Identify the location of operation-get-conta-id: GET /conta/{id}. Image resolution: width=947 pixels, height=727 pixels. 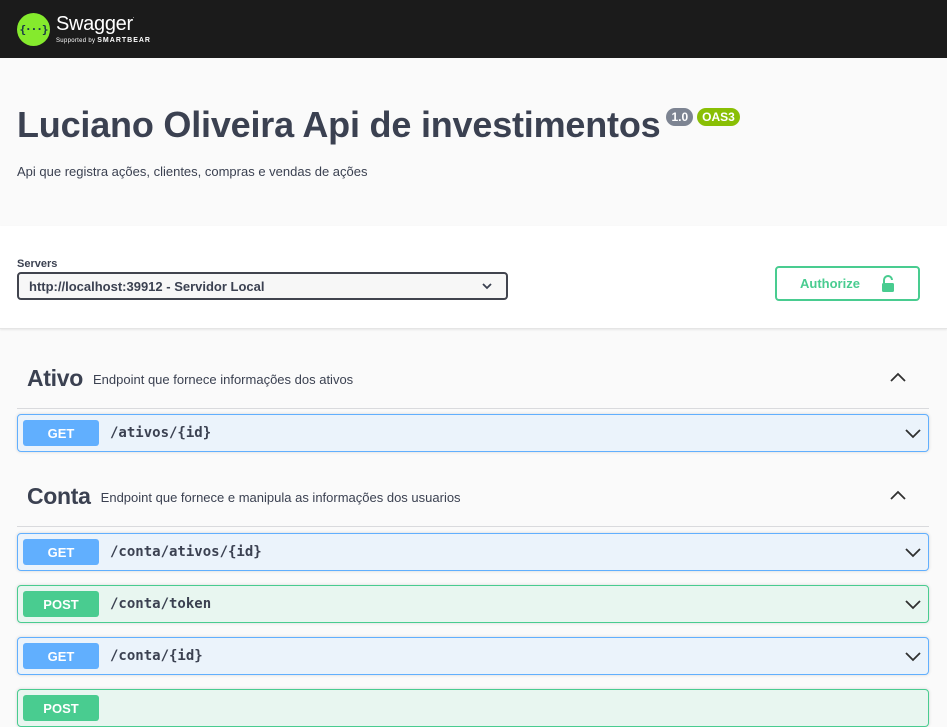
(473, 656).